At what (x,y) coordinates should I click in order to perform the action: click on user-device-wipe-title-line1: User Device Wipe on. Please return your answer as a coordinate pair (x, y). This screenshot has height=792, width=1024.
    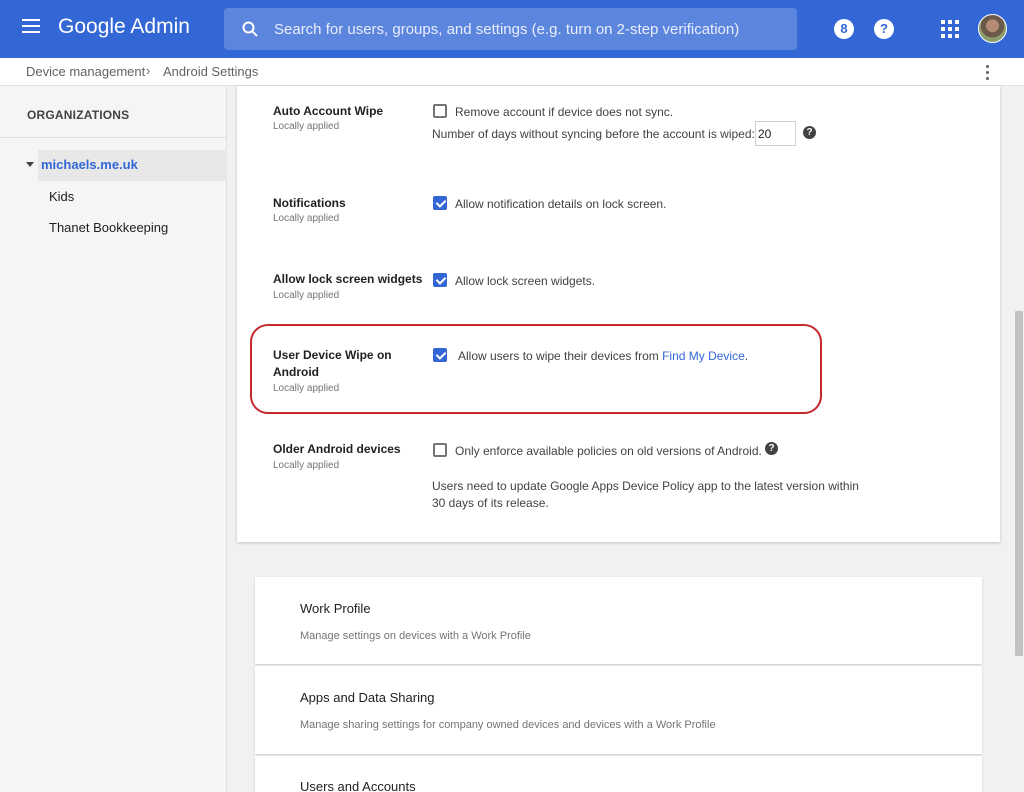
    Looking at the image, I should click on (332, 355).